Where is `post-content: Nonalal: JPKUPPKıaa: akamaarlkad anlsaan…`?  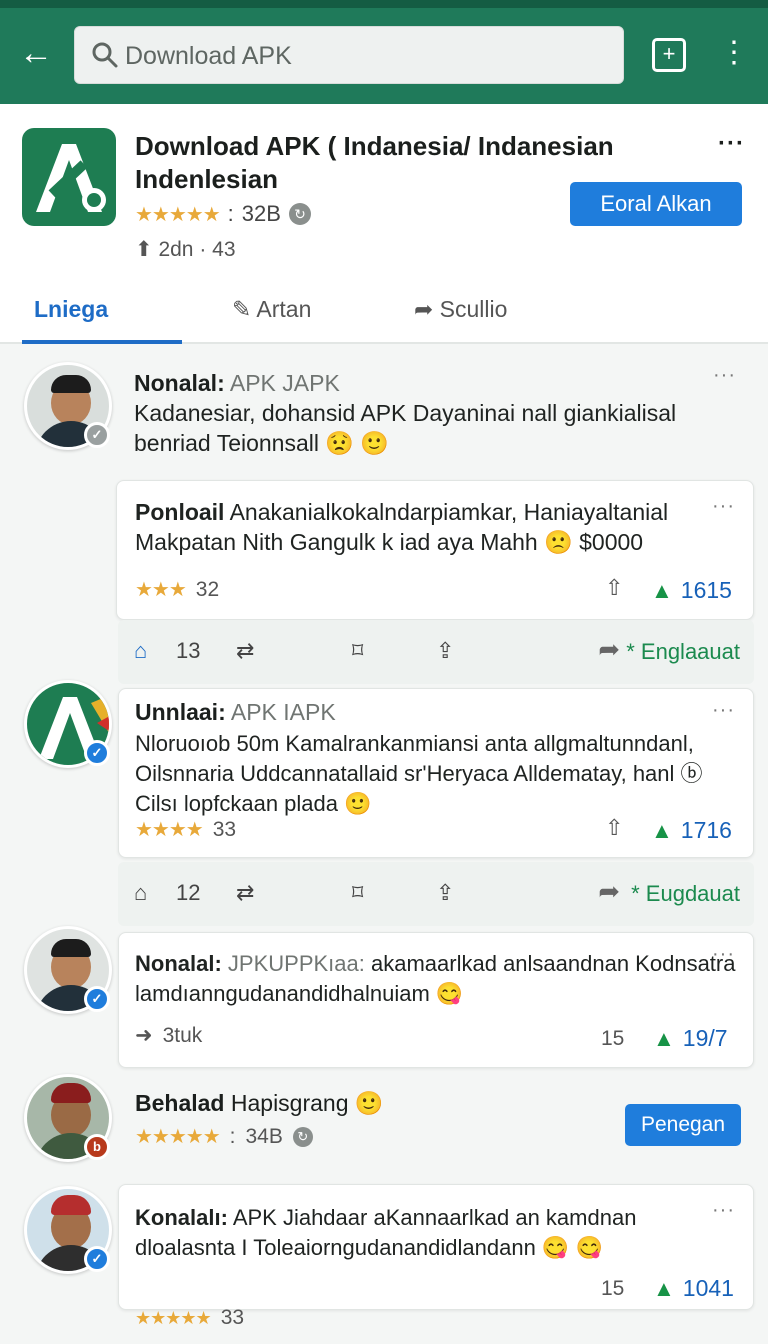
post-content: Nonalal: JPKUPPKıaa: akamaarlkad anlsaan… is located at coordinates (440, 979).